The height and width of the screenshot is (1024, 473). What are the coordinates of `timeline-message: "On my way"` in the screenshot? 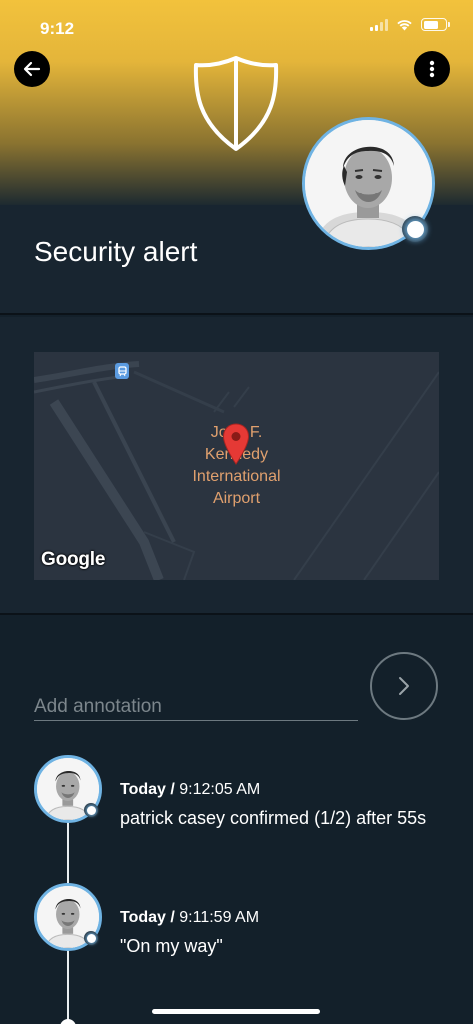 It's located at (171, 946).